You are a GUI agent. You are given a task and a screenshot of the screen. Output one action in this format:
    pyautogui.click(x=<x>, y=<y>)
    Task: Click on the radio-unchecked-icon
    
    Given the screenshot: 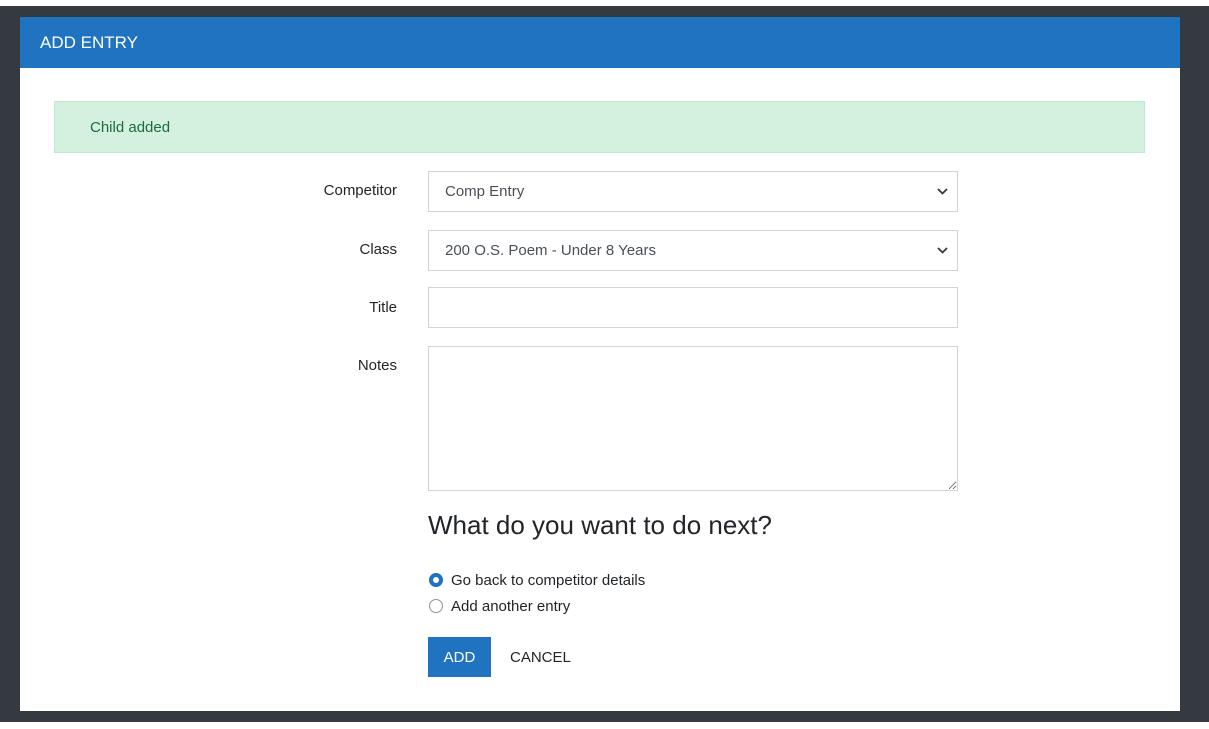 What is the action you would take?
    pyautogui.click(x=436, y=606)
    